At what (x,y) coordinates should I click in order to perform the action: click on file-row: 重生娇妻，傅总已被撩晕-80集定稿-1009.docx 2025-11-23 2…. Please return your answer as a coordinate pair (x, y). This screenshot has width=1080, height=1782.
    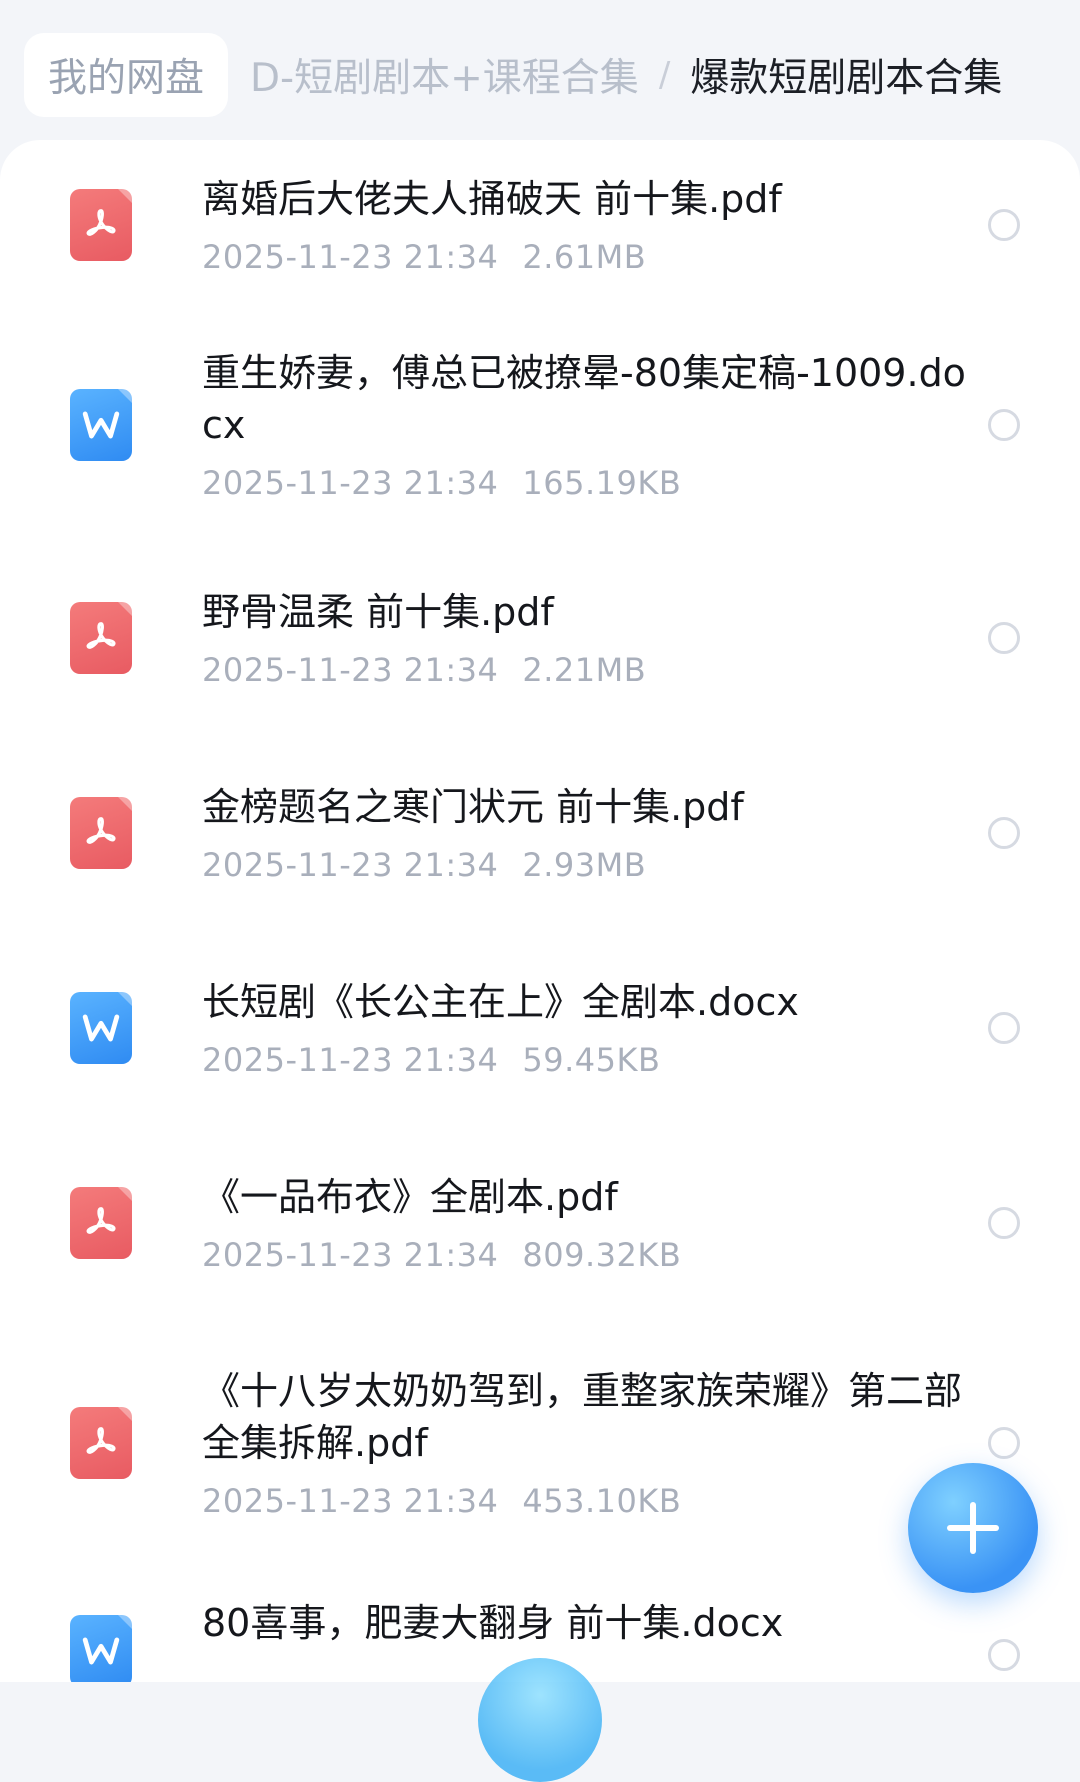
    Looking at the image, I should click on (540, 425).